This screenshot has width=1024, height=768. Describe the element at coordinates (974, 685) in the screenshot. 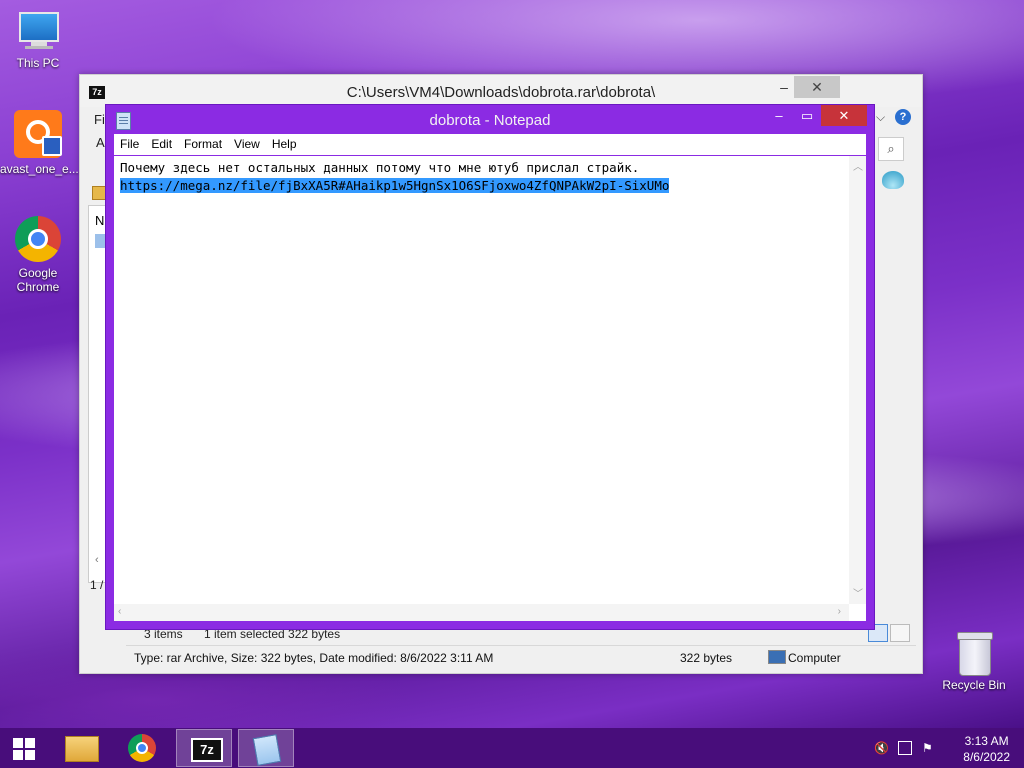

I see `desktop-label-recycle-bin: Recycle Bin` at that location.